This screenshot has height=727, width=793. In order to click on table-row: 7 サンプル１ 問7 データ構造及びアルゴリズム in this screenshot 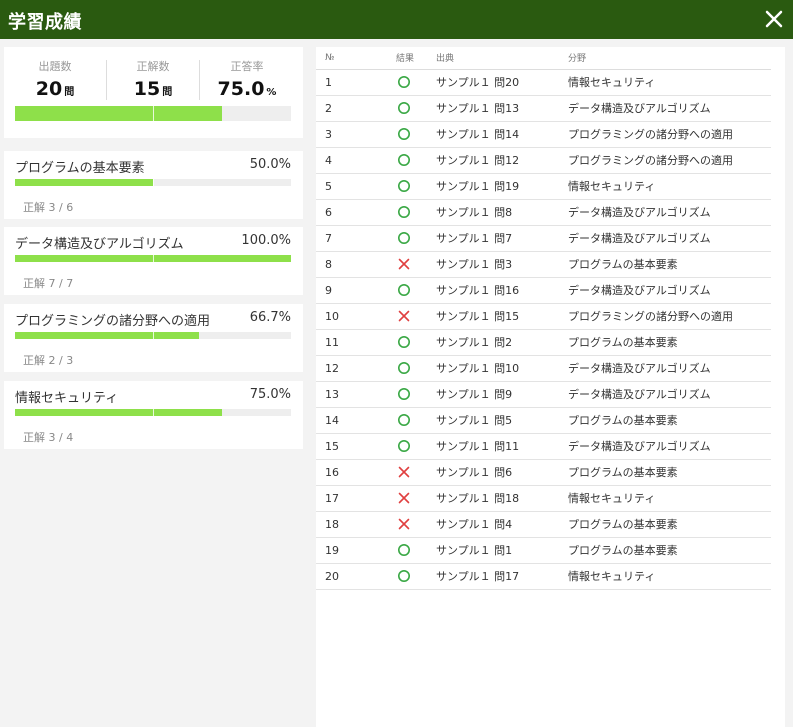, I will do `click(543, 238)`.